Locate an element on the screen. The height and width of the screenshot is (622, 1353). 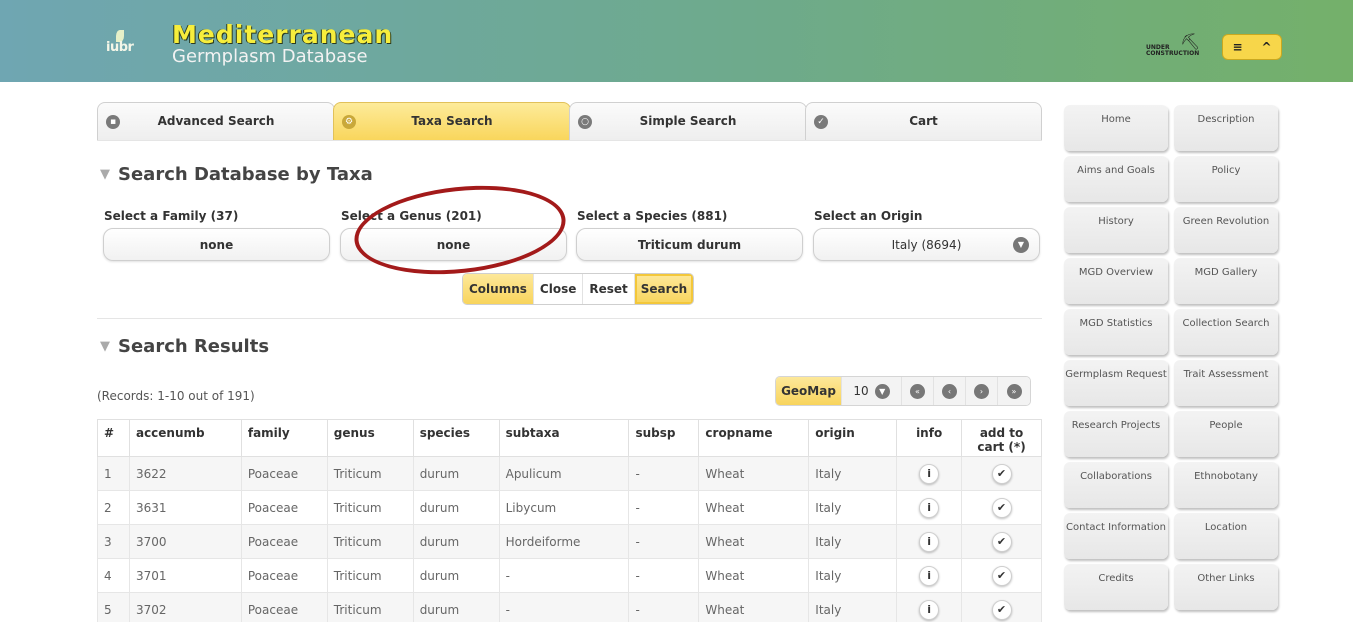
side-nav-item-green-revolution: Green Revolution is located at coordinates (1226, 230).